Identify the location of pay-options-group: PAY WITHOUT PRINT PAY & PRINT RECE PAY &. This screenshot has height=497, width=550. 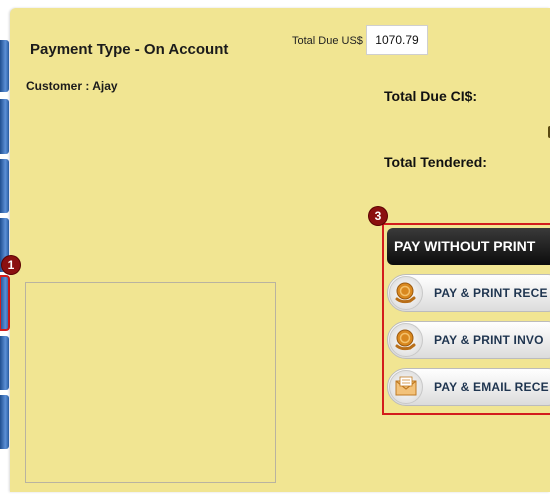
(466, 319).